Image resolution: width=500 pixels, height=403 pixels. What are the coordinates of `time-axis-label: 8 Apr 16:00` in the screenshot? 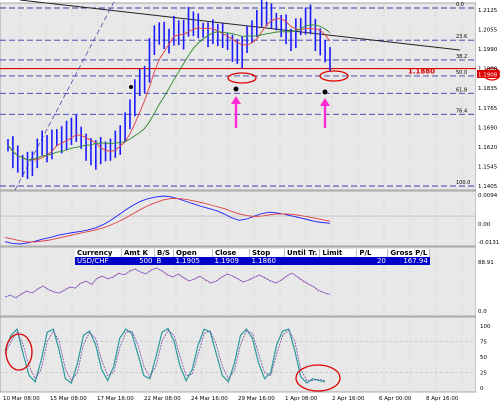 It's located at (442, 399).